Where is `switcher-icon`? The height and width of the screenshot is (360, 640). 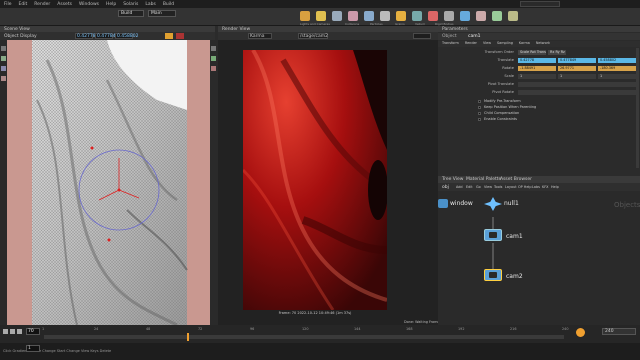 switcher-icon is located at coordinates (497, 16).